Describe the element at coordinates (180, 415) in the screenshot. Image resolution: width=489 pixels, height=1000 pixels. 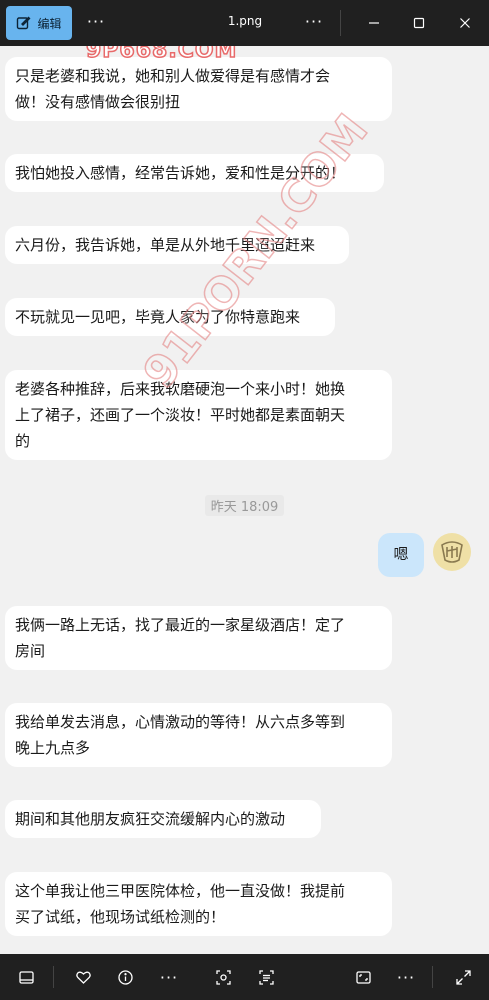
I see `message-line: 上了裙子，还画了一个淡妆！平时她都是素面朝天` at that location.